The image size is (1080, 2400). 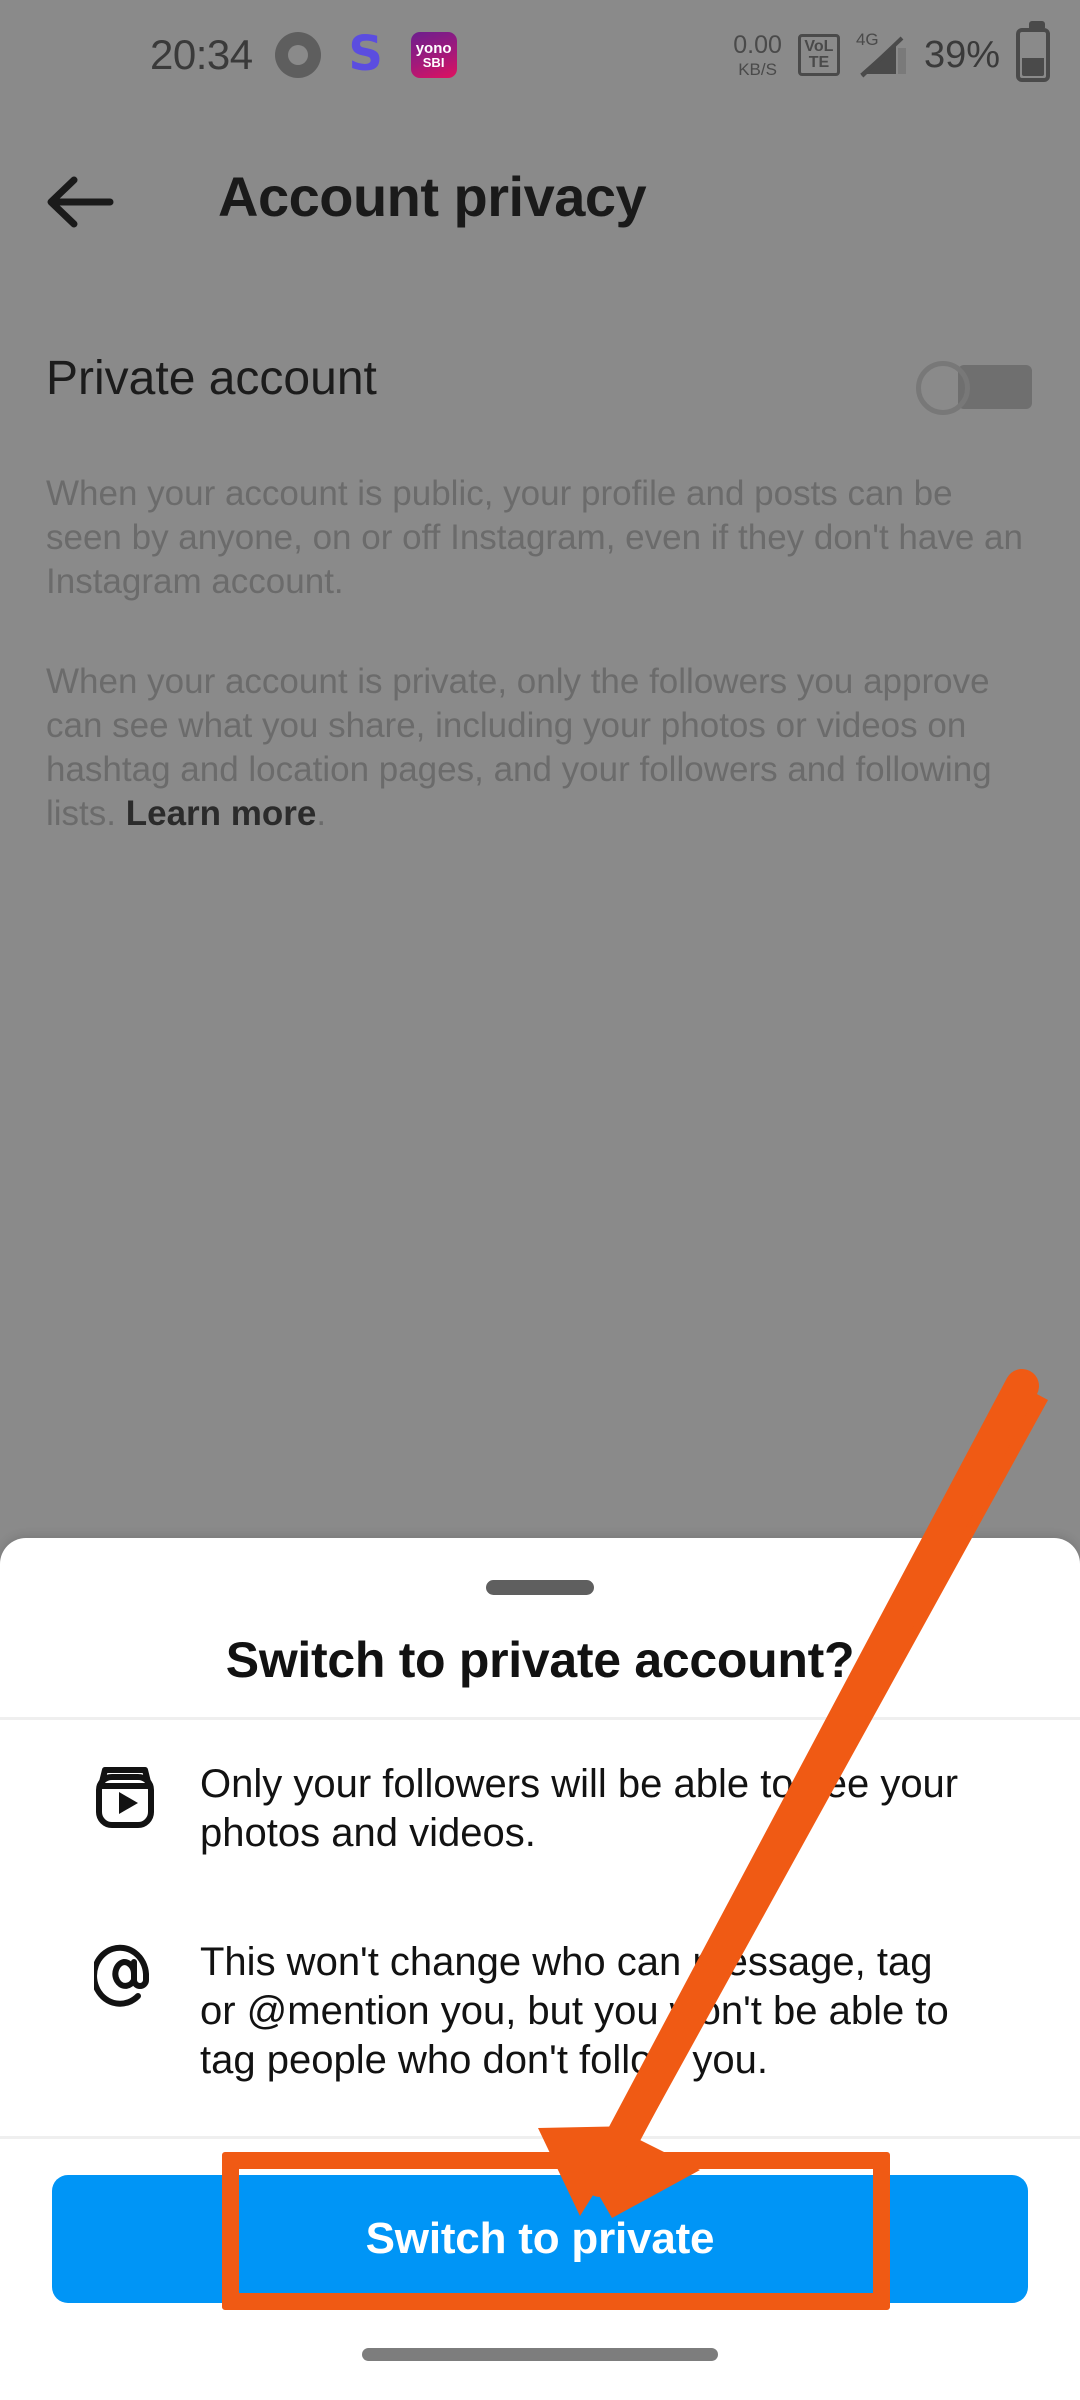 What do you see at coordinates (147, 1795) in the screenshot?
I see `reels-icon` at bounding box center [147, 1795].